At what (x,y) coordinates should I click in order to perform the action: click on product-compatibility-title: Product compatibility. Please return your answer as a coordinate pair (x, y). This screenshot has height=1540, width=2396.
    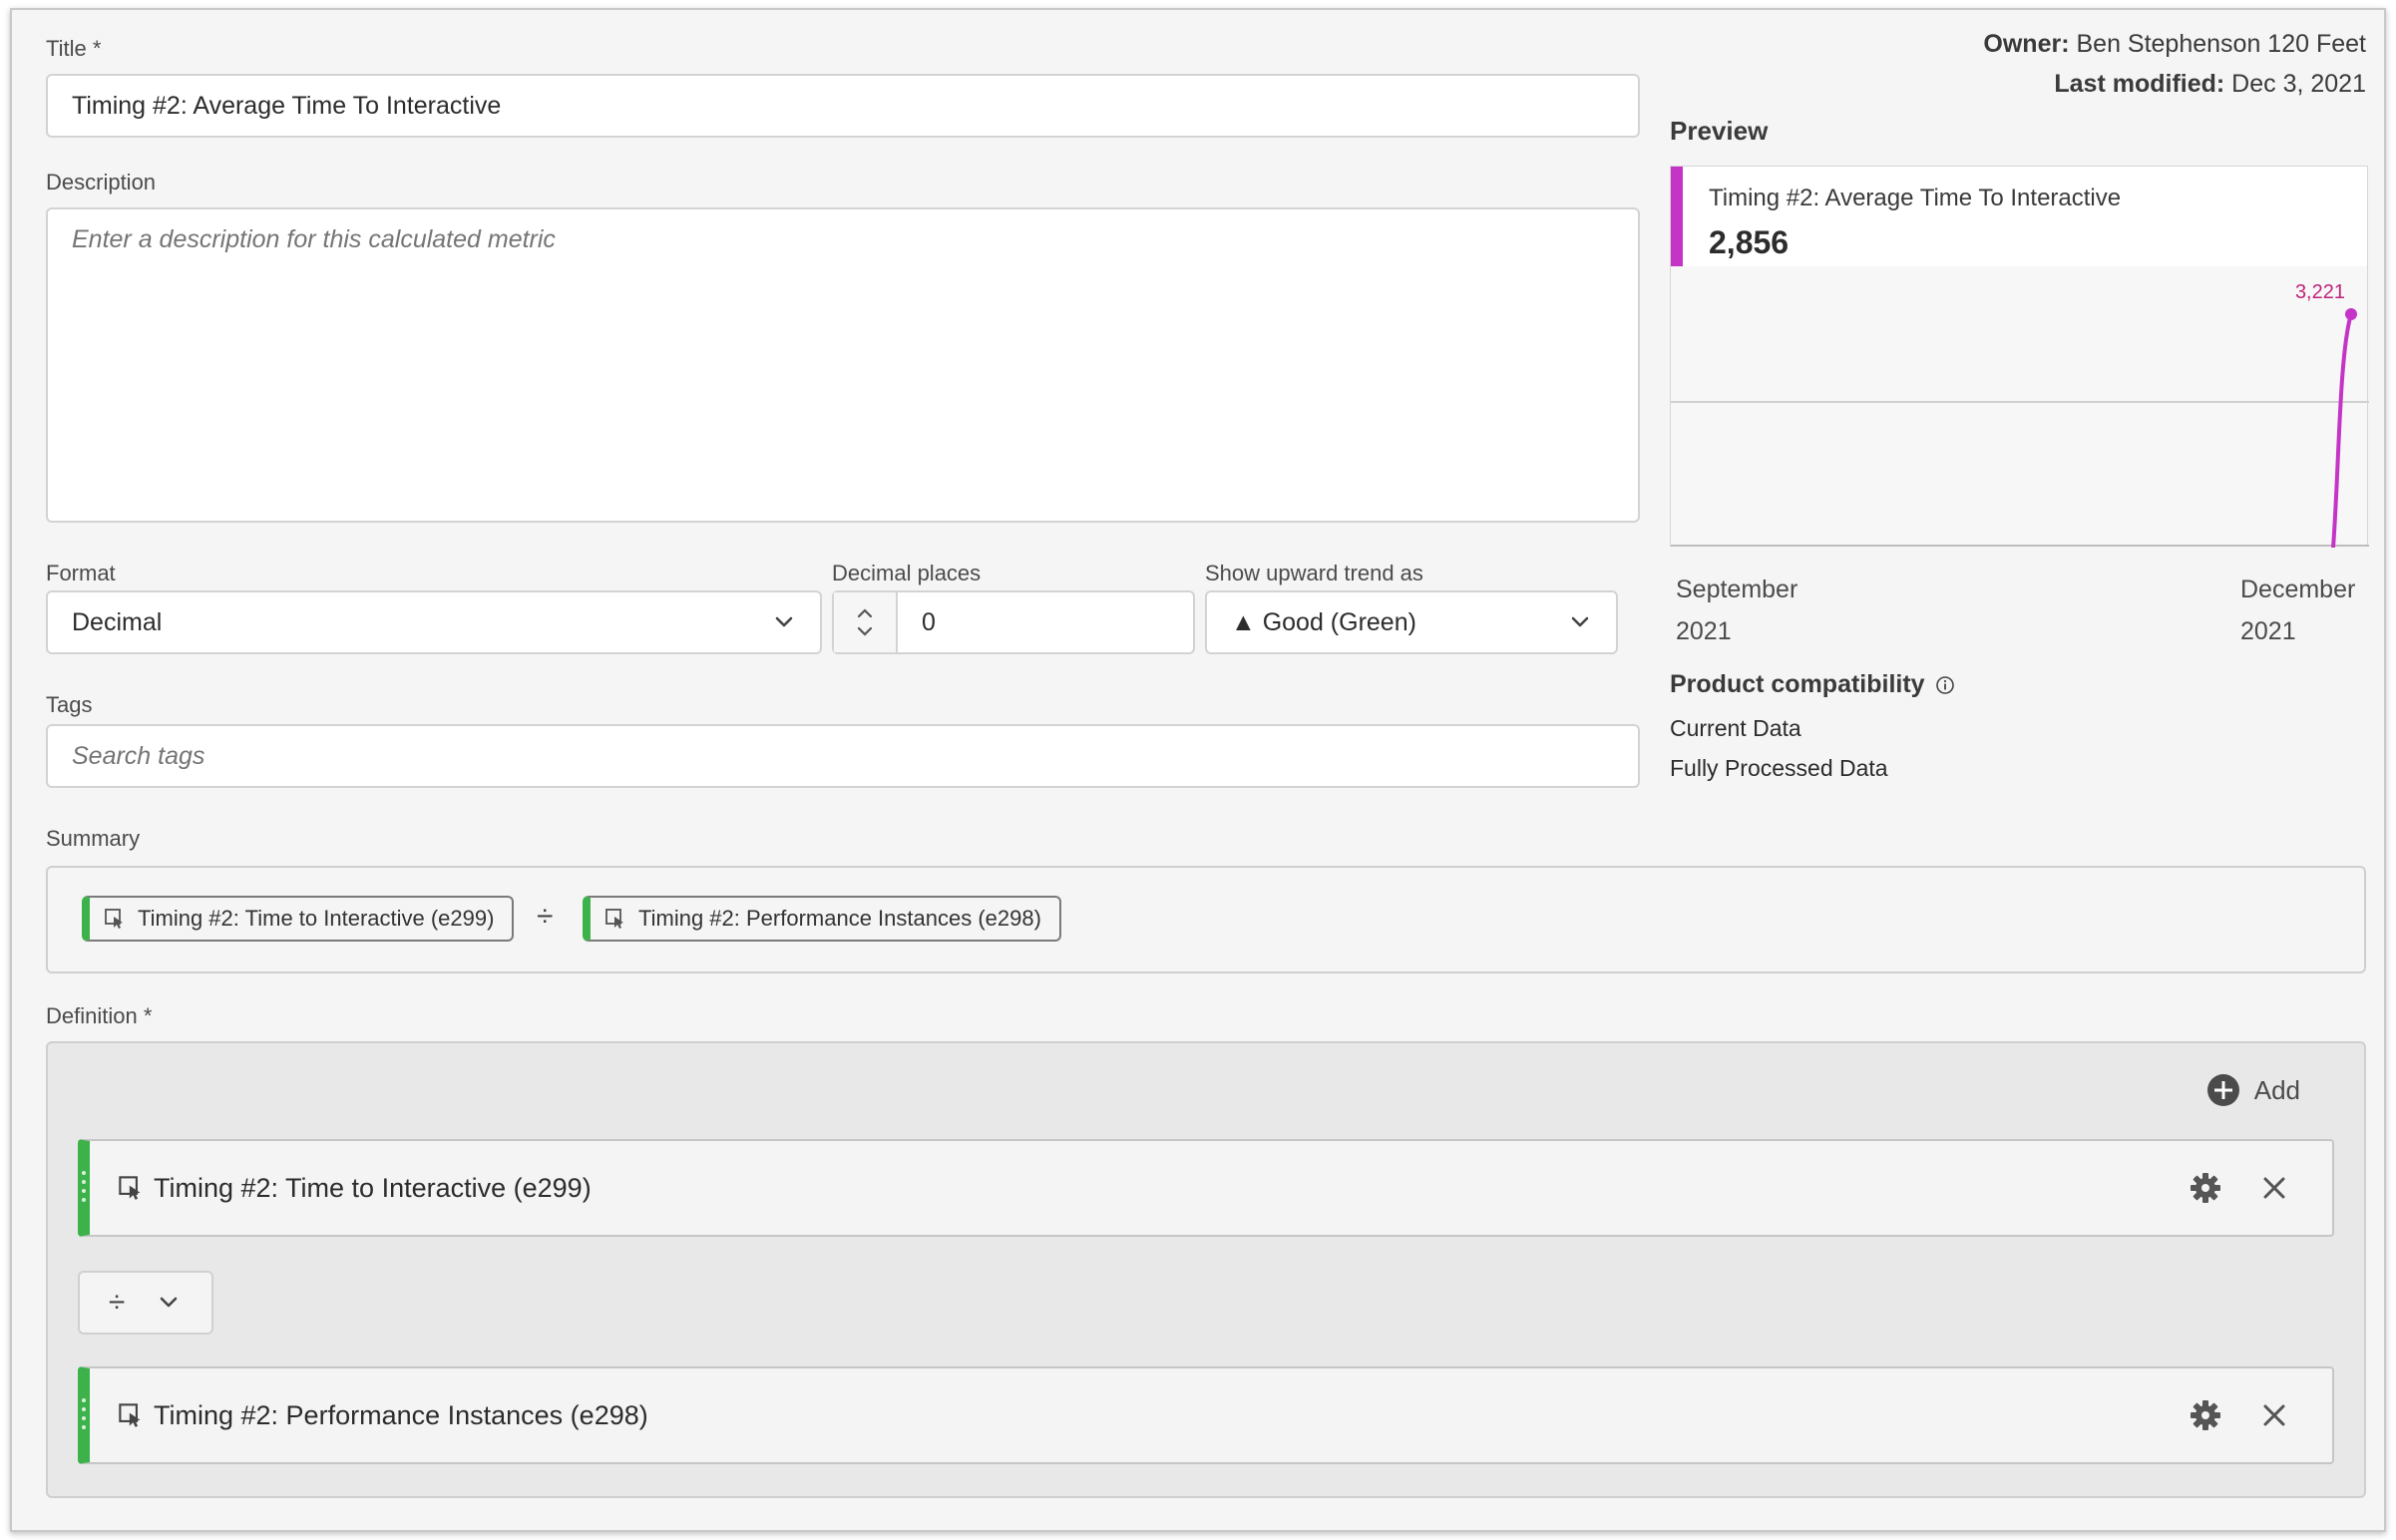
    Looking at the image, I should click on (1797, 684).